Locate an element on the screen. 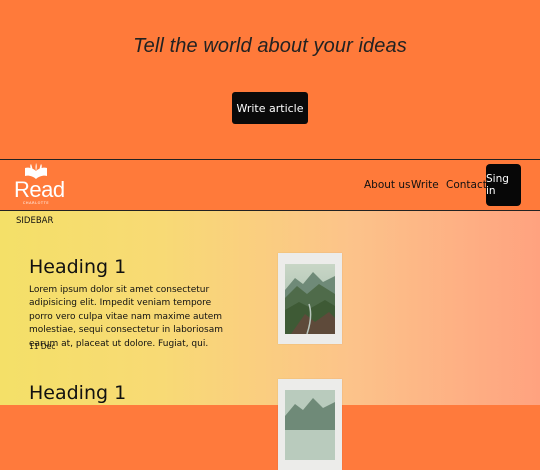 This screenshot has width=540, height=470. sidebar-label: SIDEBAR is located at coordinates (35, 221).